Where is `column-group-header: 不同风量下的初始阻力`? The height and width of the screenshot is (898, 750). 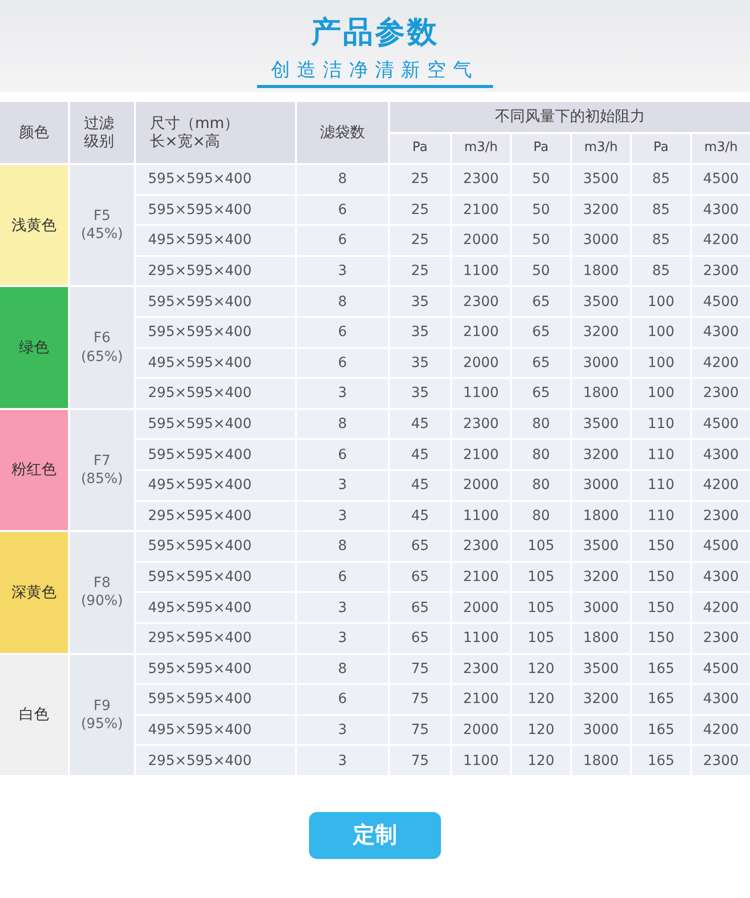
column-group-header: 不同风量下的初始阻力 is located at coordinates (570, 117).